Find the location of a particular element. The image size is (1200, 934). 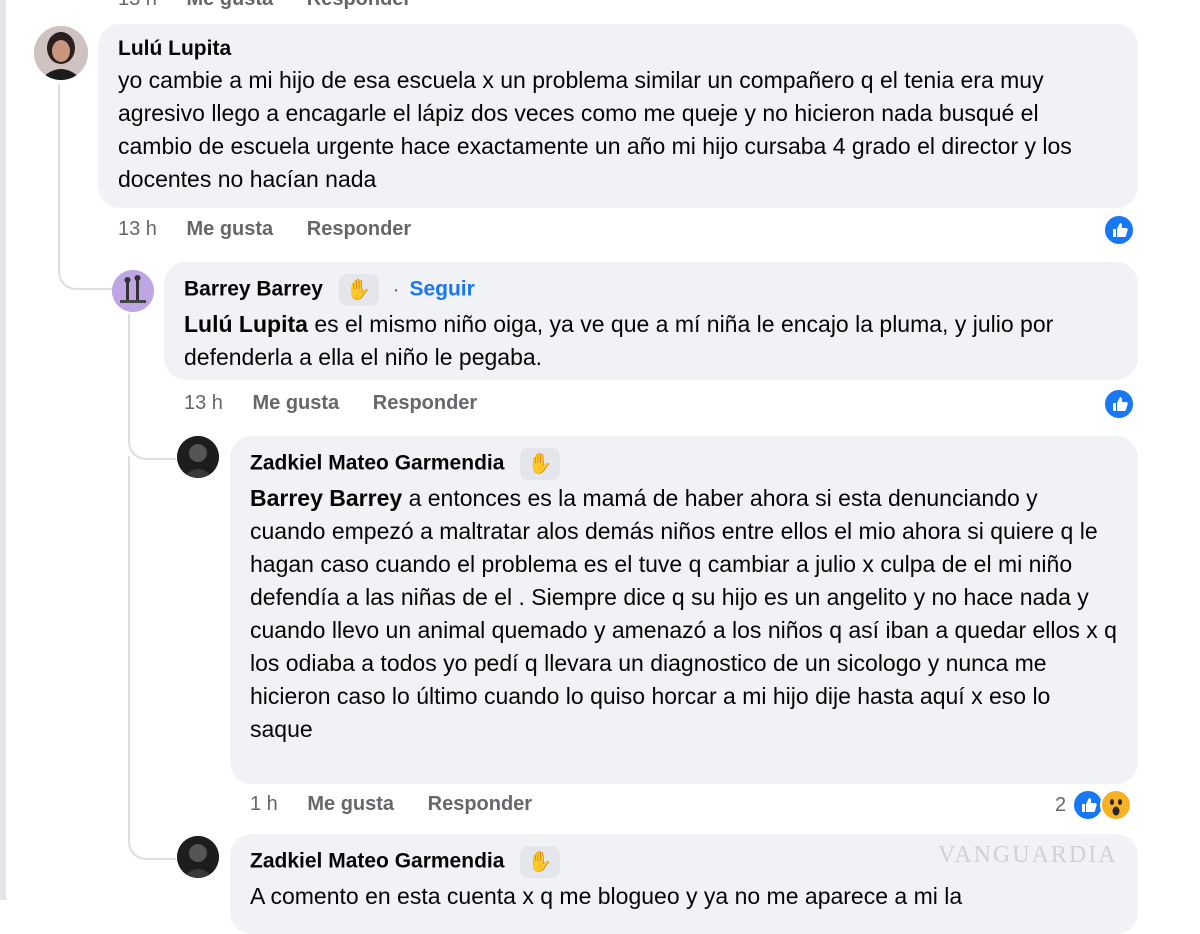

reaction-count: 2 is located at coordinates (1060, 805).